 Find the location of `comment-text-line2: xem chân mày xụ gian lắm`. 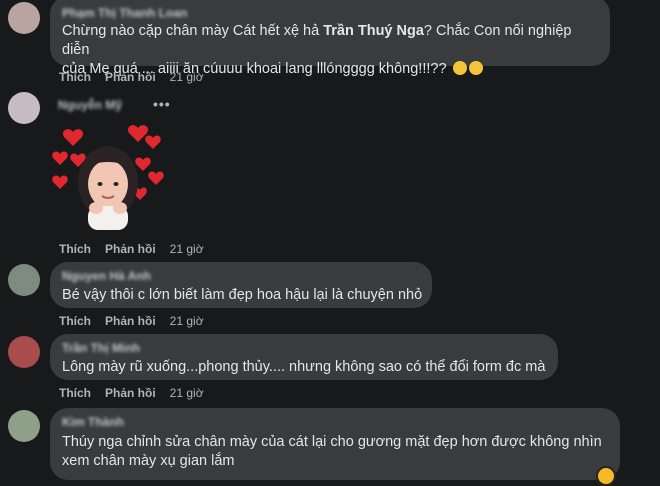

comment-text-line2: xem chân mày xụ gian lắm is located at coordinates (148, 461).